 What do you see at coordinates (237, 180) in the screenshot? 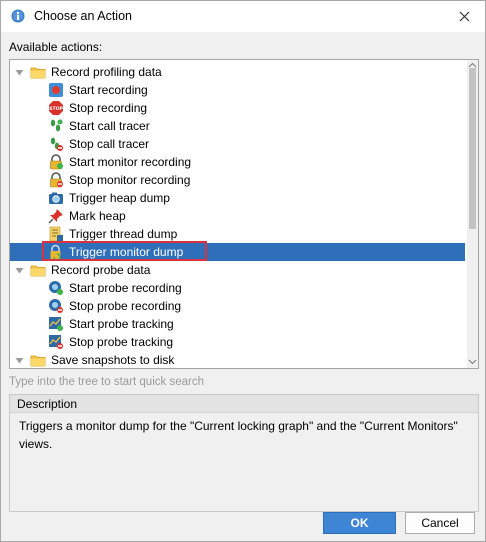
I see `tree-item-stop-monitor-recording: Stop monitor recording` at bounding box center [237, 180].